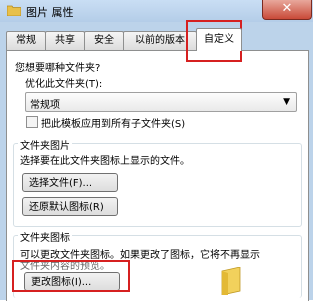  What do you see at coordinates (286, 102) in the screenshot?
I see `chevron-down-icon: ▼` at bounding box center [286, 102].